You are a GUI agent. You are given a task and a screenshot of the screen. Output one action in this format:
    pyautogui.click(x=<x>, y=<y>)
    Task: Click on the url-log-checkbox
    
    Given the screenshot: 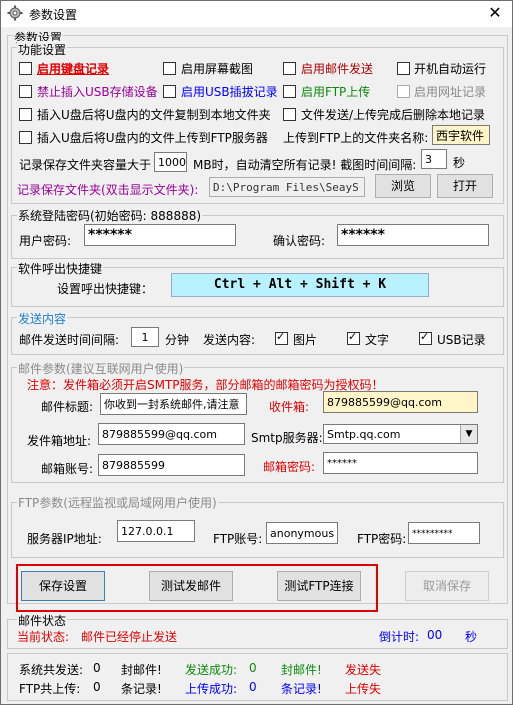 What is the action you would take?
    pyautogui.click(x=403, y=91)
    